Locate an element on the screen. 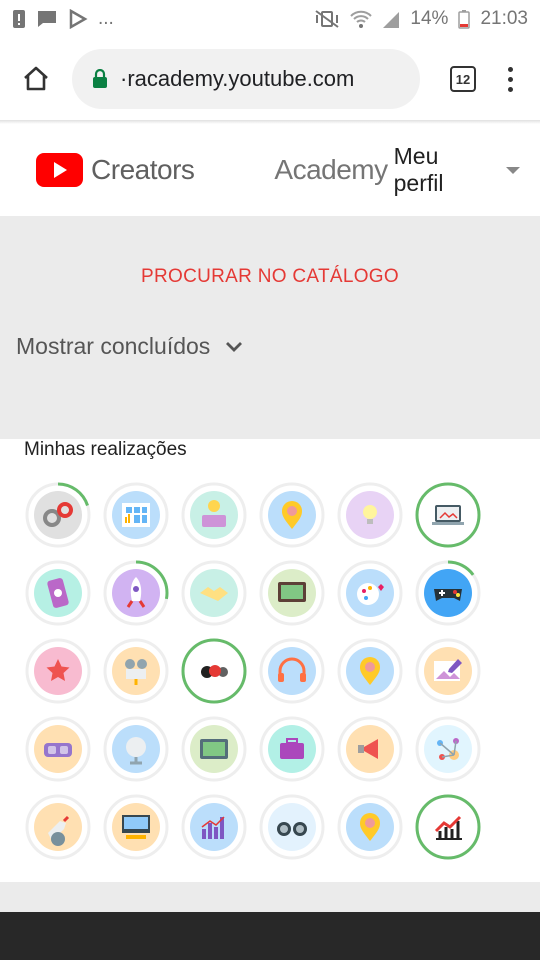  grid-chart-icon is located at coordinates (136, 515).